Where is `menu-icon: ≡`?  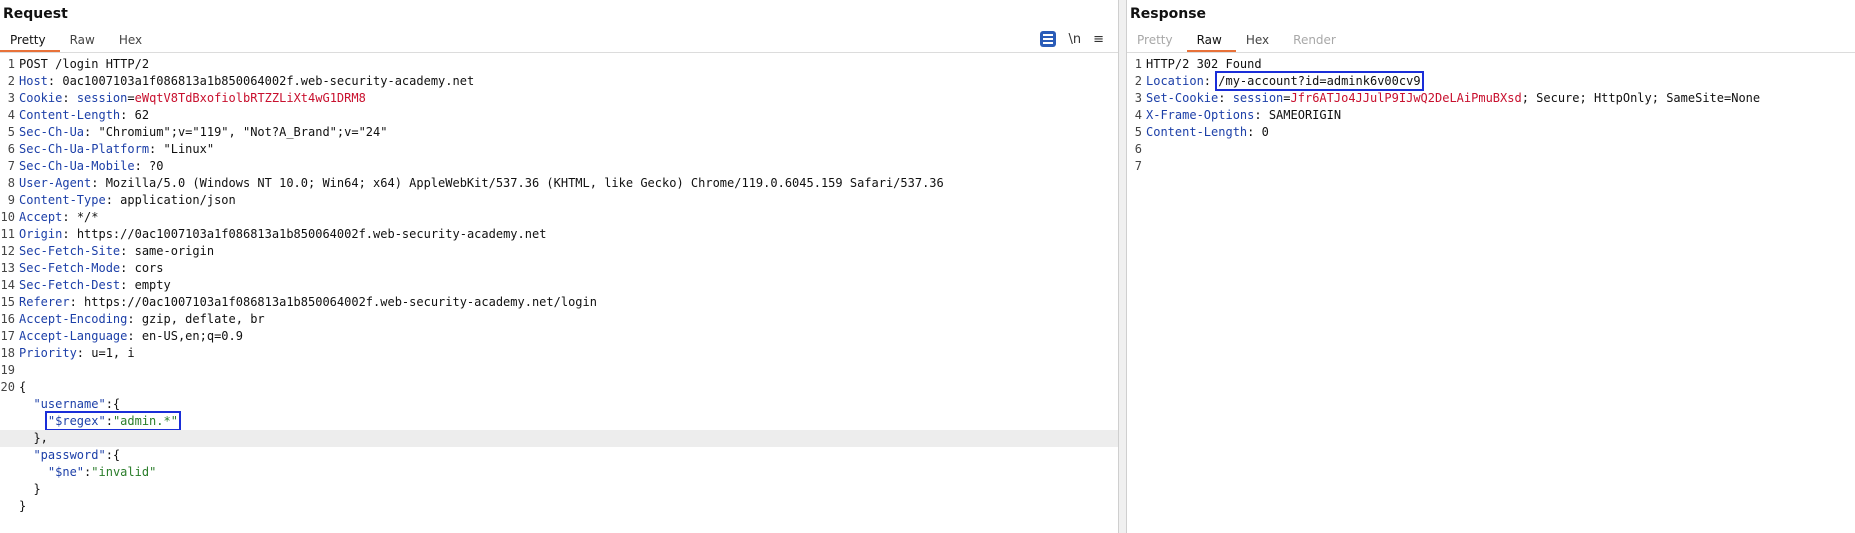
menu-icon: ≡ is located at coordinates (1098, 39).